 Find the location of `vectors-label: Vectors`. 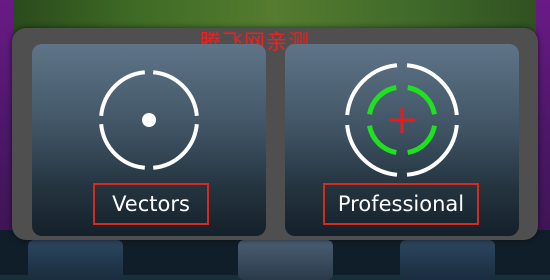

vectors-label: Vectors is located at coordinates (151, 203).